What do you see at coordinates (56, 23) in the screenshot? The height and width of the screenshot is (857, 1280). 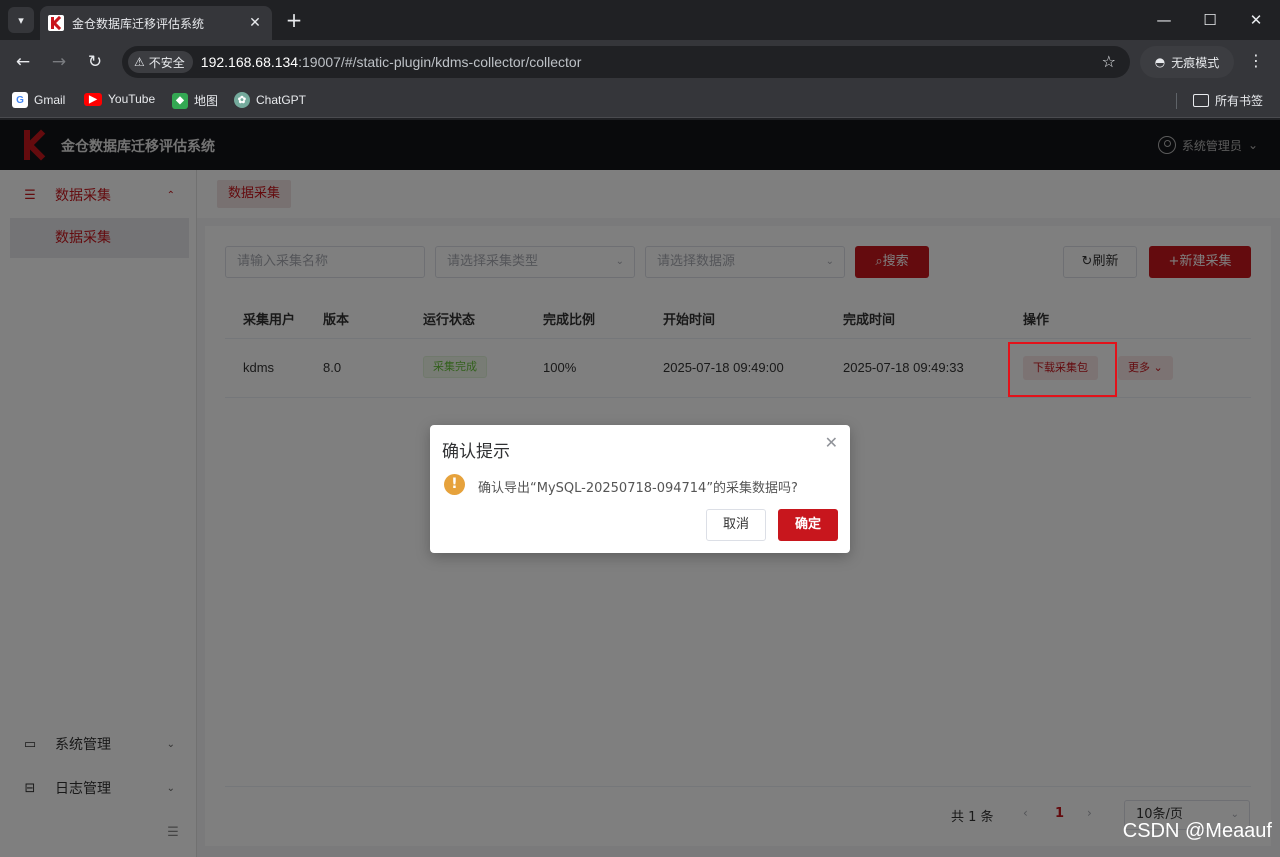 I see `kingbase-favicon-icon` at bounding box center [56, 23].